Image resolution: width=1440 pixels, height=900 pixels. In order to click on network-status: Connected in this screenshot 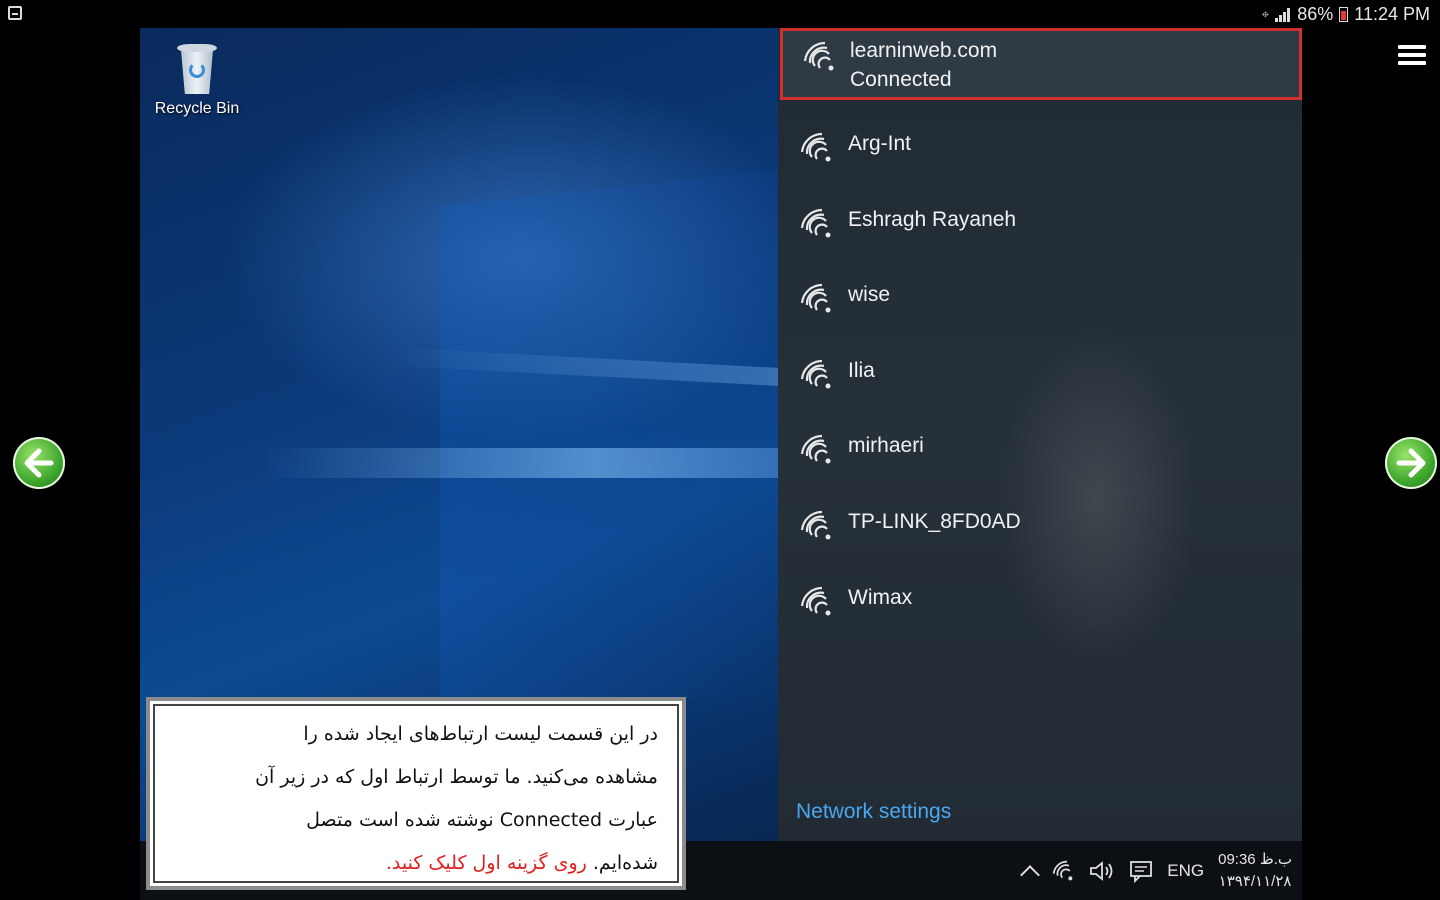, I will do `click(901, 79)`.